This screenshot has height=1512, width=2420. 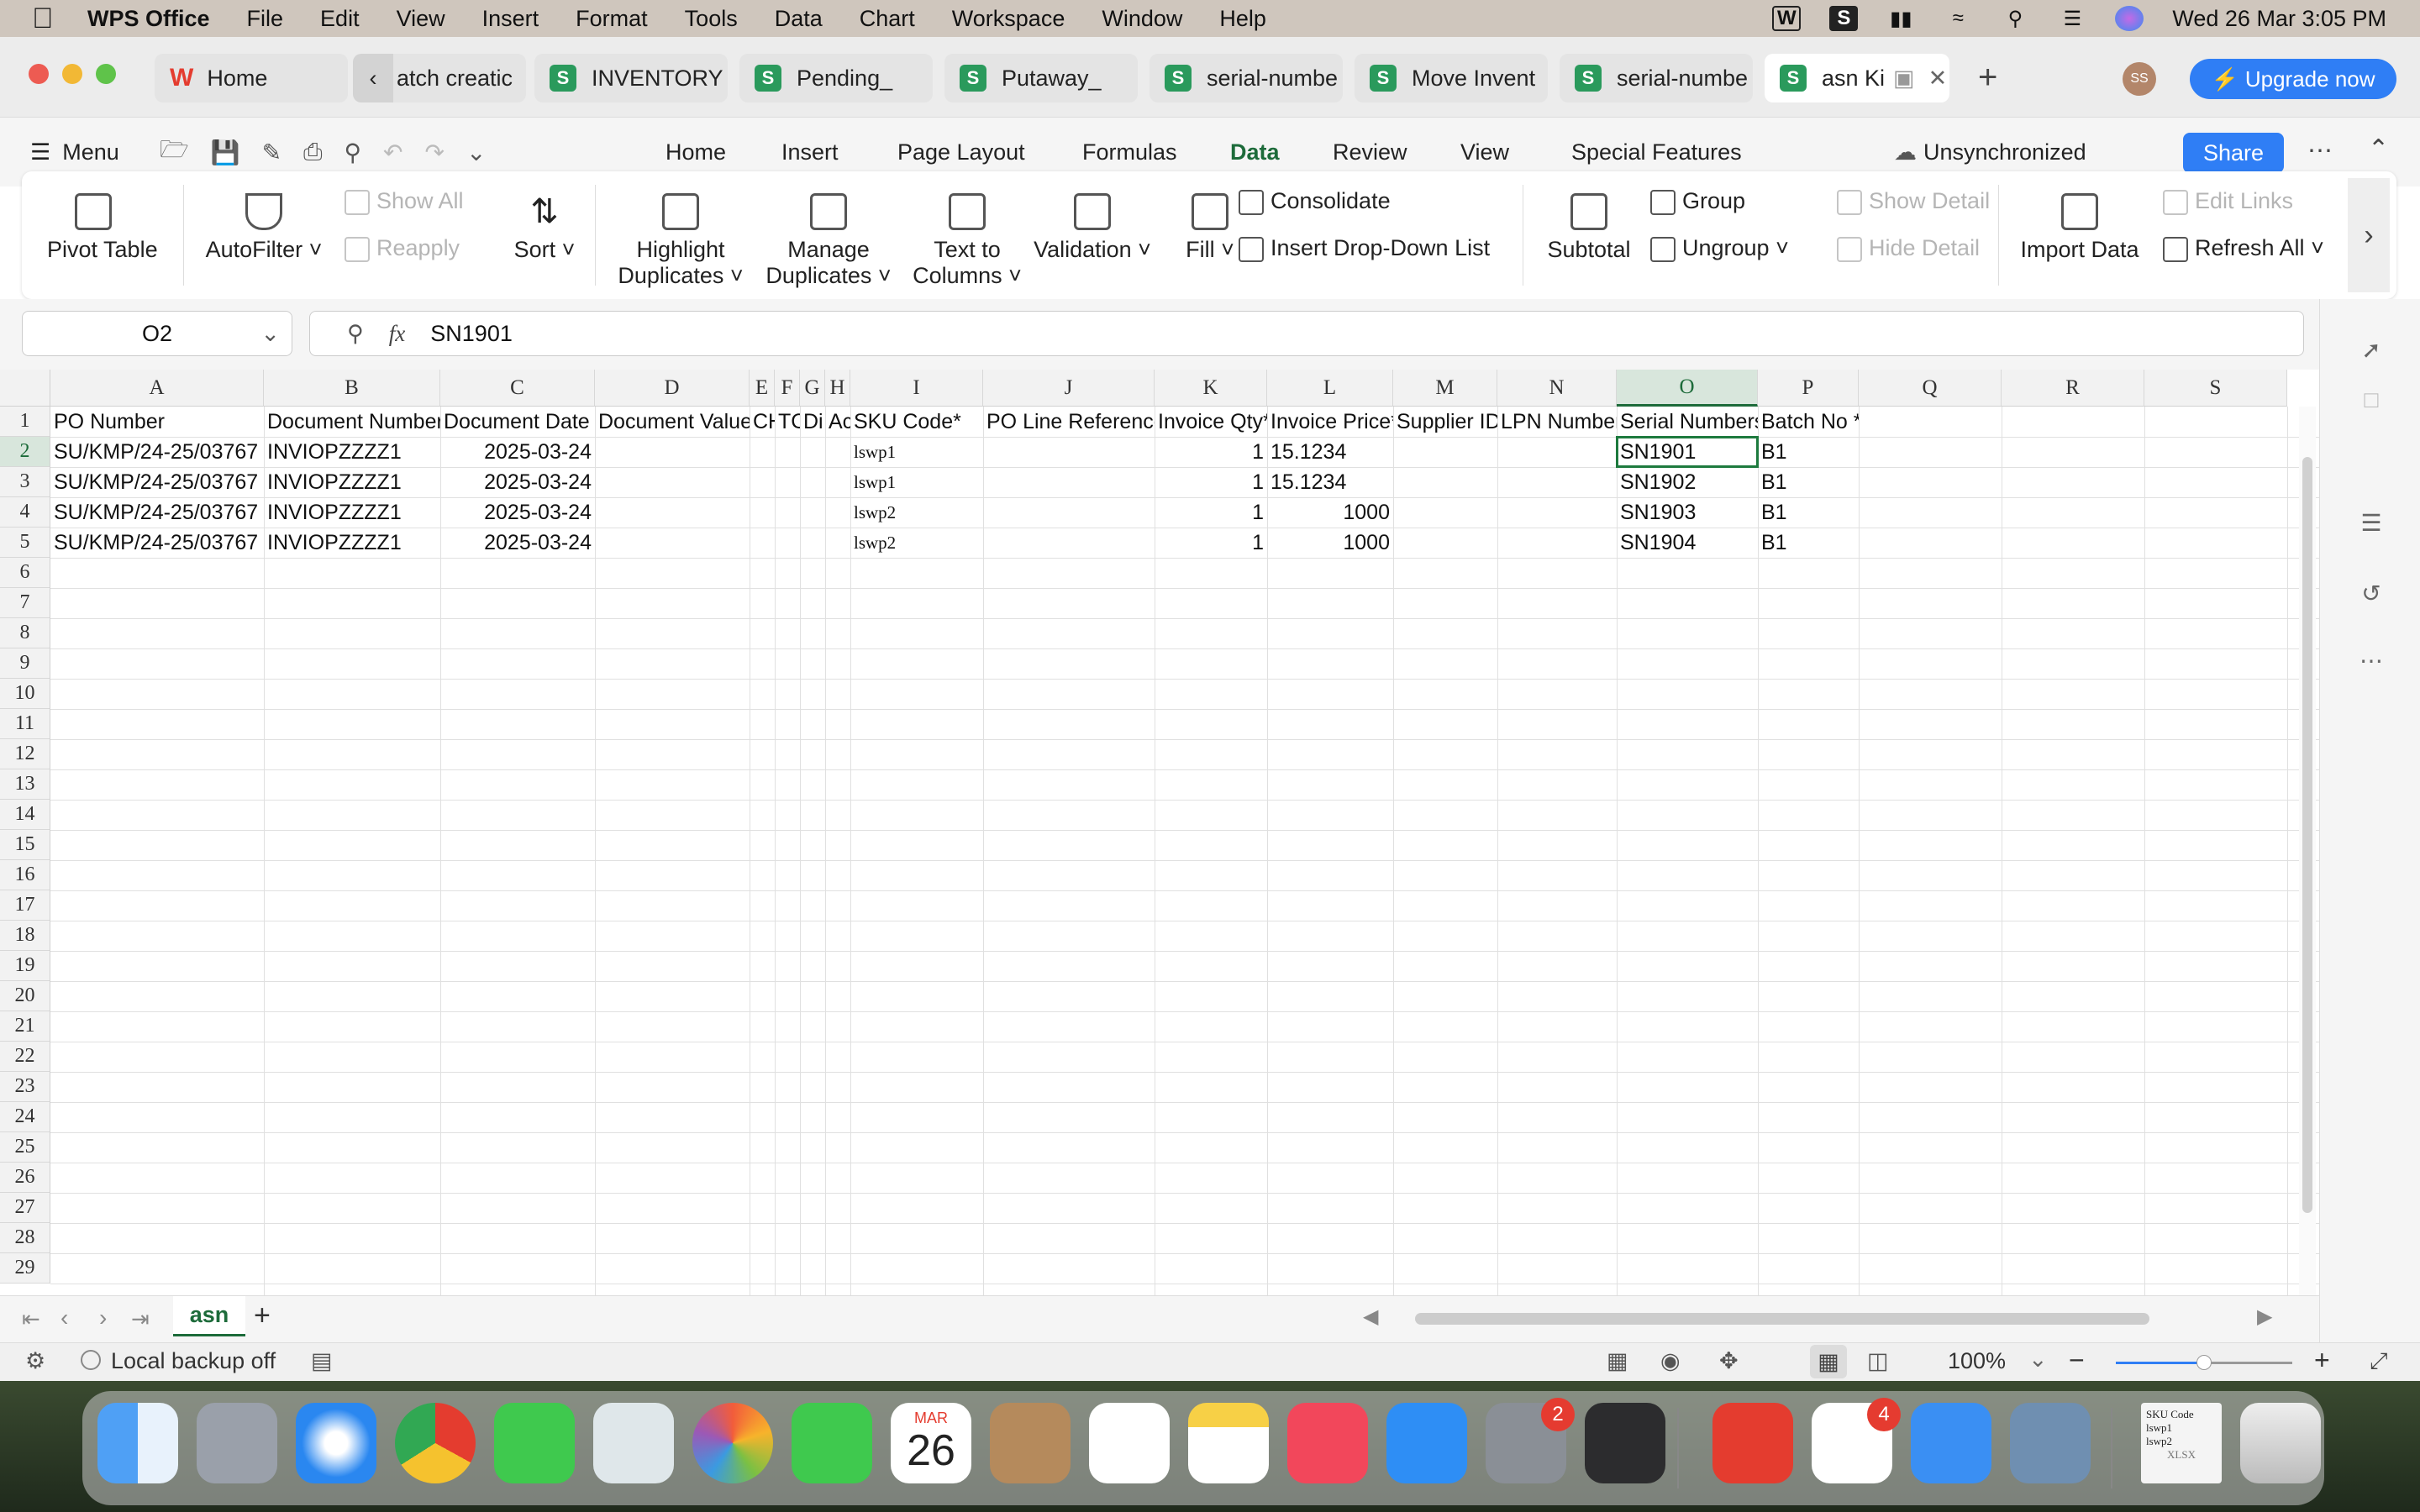 I want to click on text-to-columns-button: Text to Columns ˅, so click(x=967, y=241).